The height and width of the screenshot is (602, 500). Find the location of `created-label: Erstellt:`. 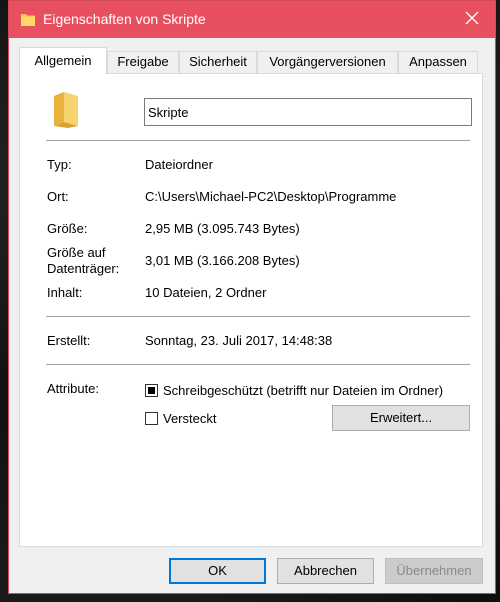

created-label: Erstellt: is located at coordinates (69, 340).